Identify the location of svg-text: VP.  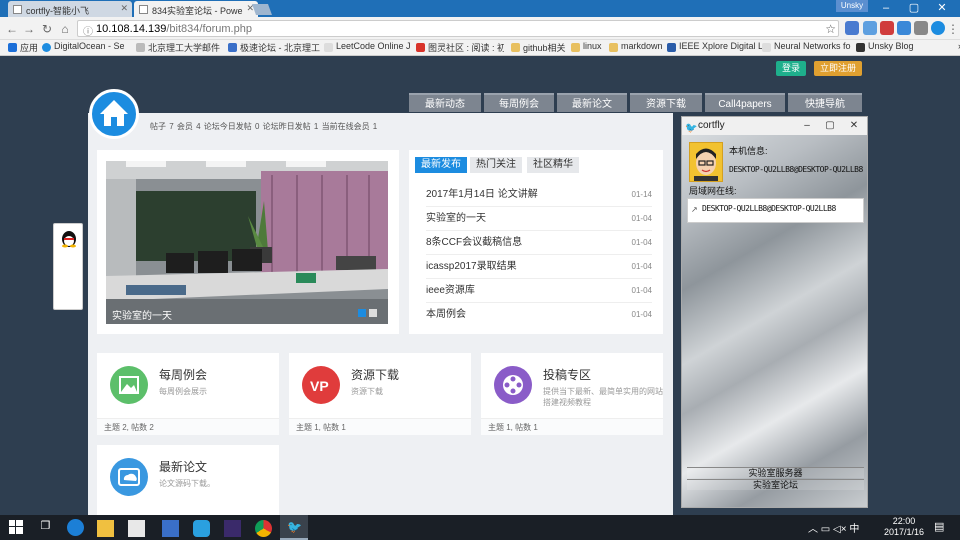
(319, 386).